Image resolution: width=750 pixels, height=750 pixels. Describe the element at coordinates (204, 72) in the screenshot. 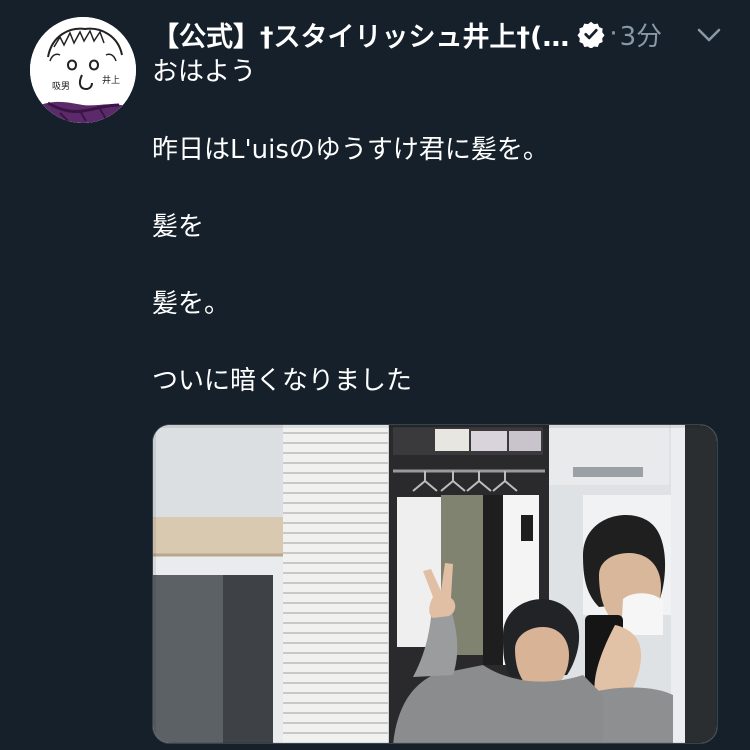

I see `tweet-text-line: おはよう` at that location.